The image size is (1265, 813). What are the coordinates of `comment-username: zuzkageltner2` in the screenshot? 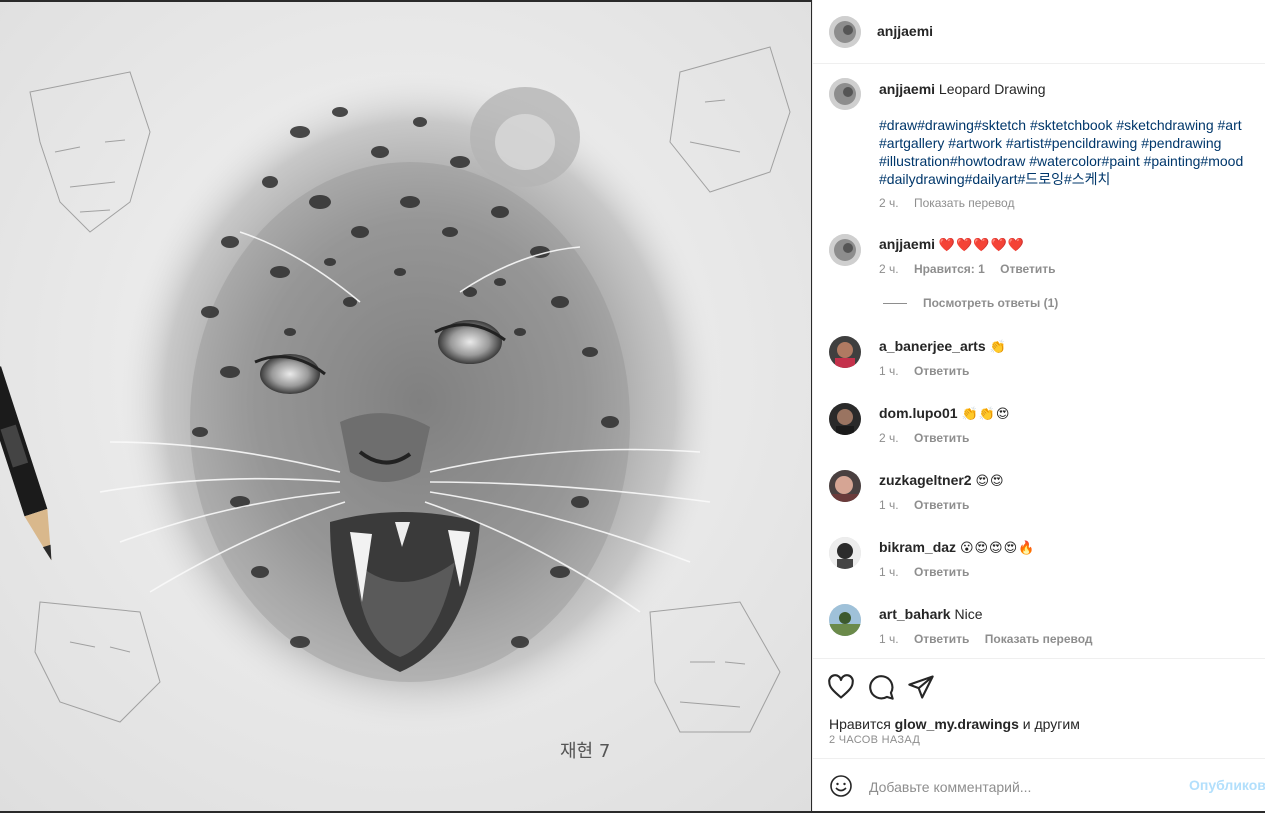 It's located at (925, 480).